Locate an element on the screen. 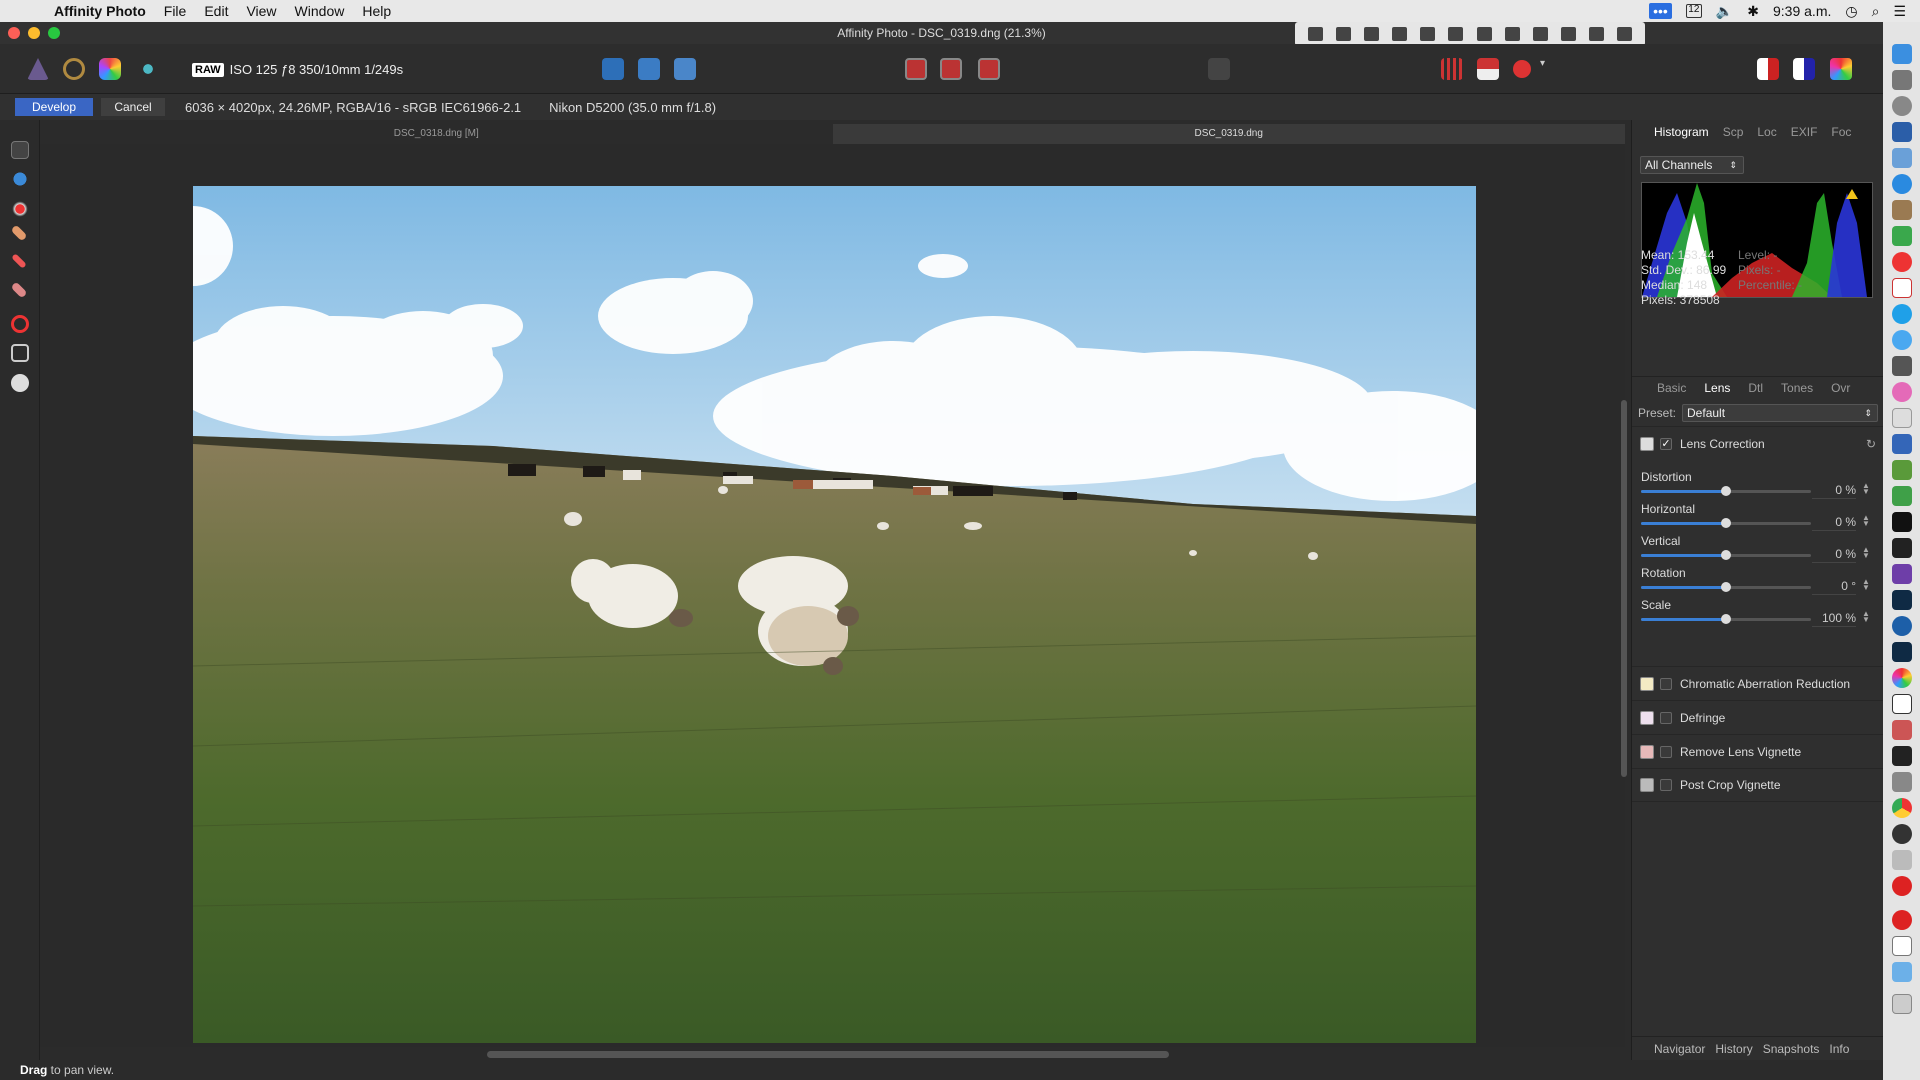 The image size is (1920, 1080). tab-detail: Dtl is located at coordinates (1755, 388).